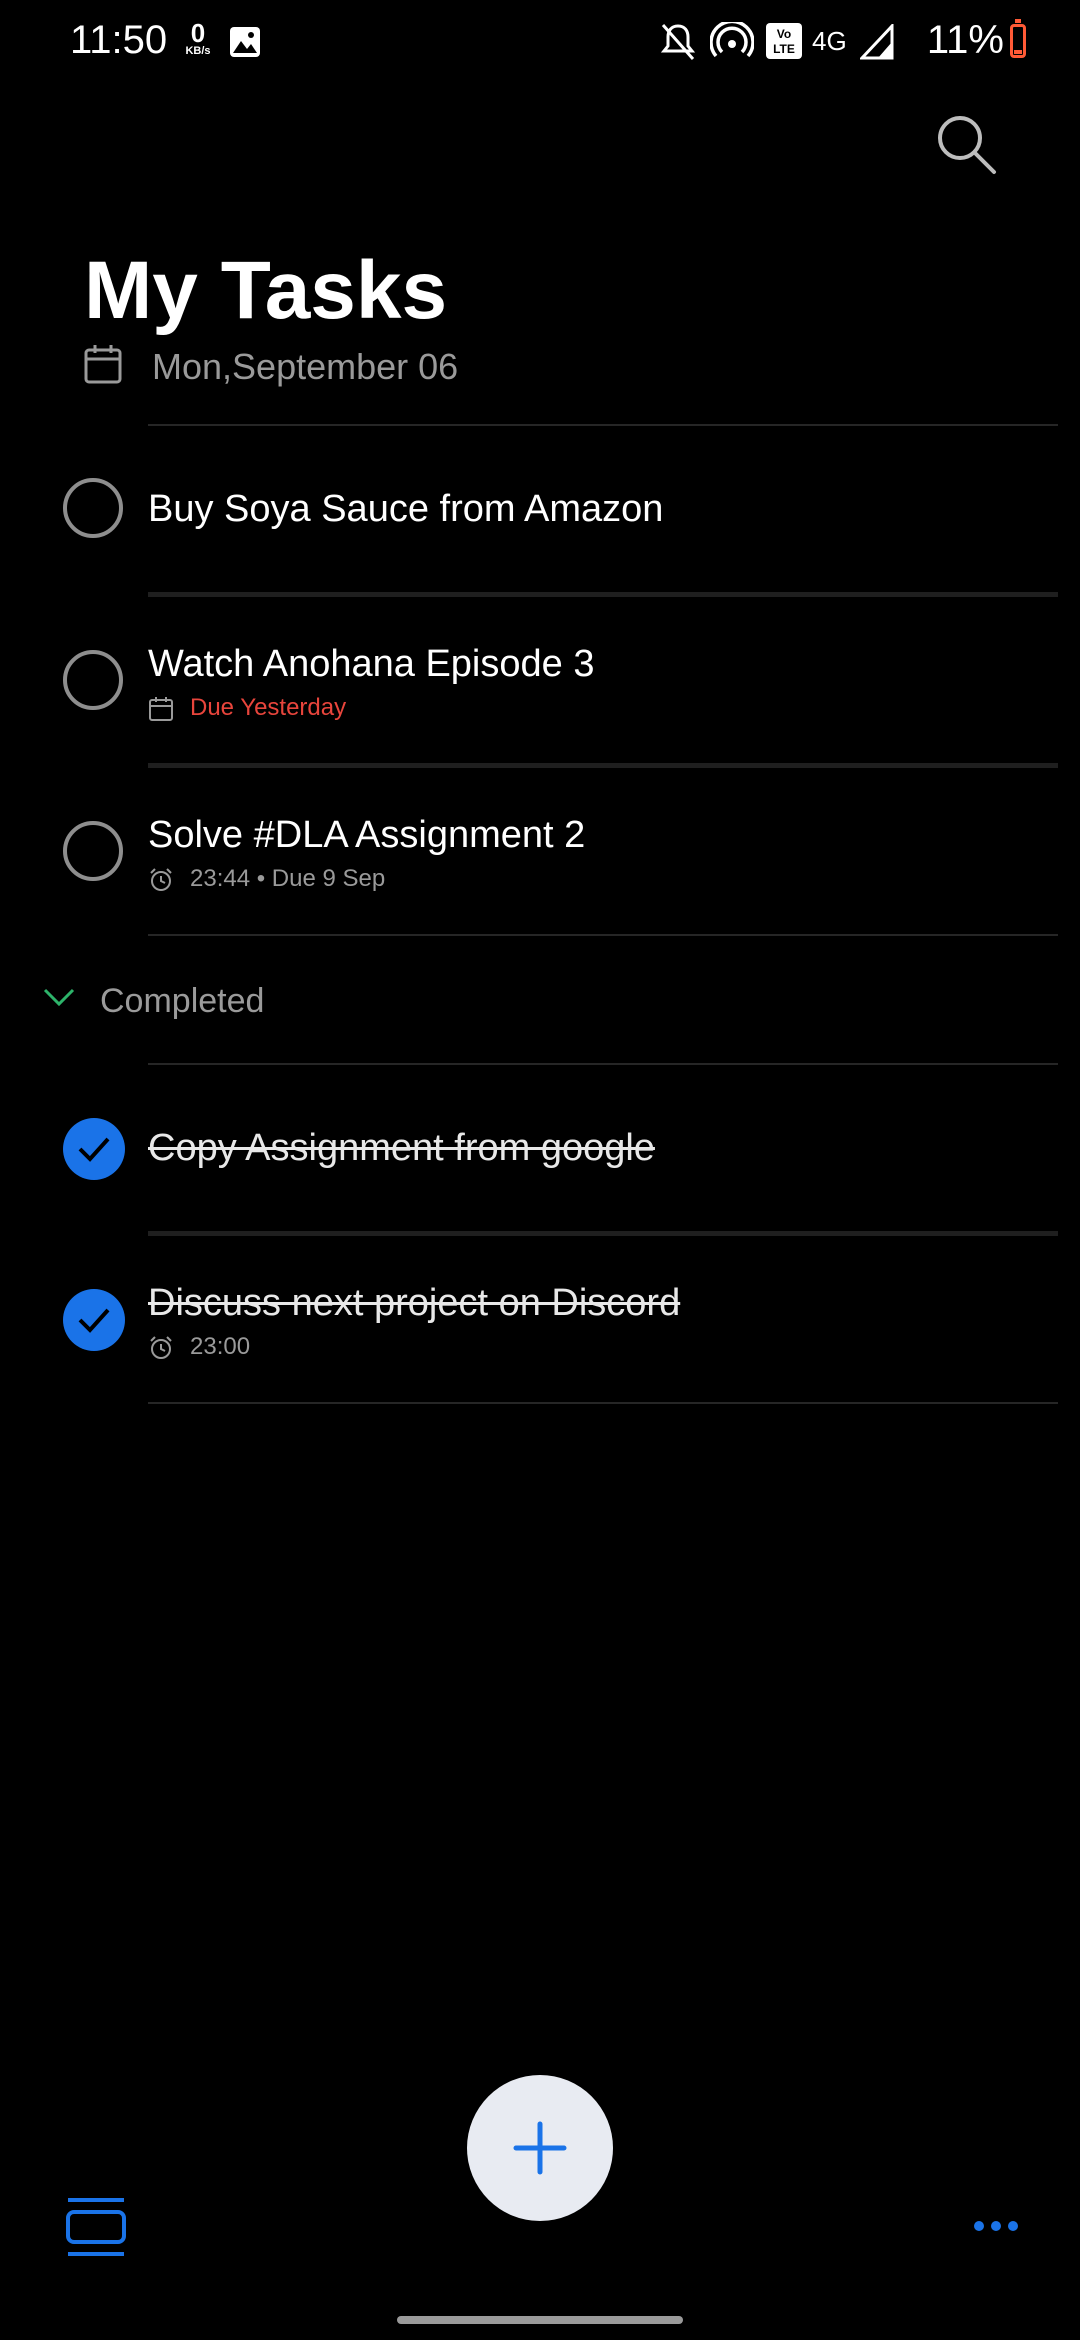 Image resolution: width=1080 pixels, height=2340 pixels. I want to click on task-title: Watch Anohana Episode 3, so click(371, 664).